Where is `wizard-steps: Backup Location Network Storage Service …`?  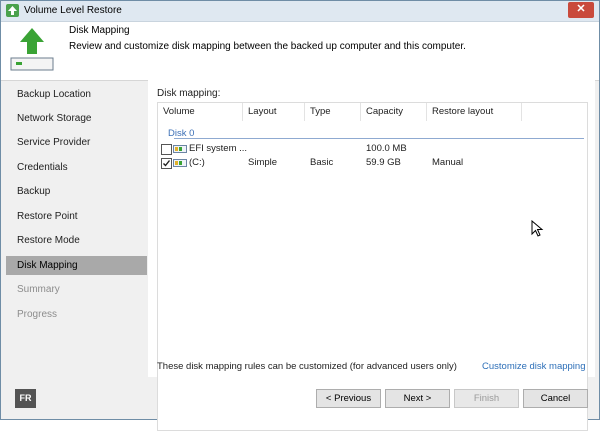 wizard-steps: Backup Location Network Storage Service … is located at coordinates (76, 220).